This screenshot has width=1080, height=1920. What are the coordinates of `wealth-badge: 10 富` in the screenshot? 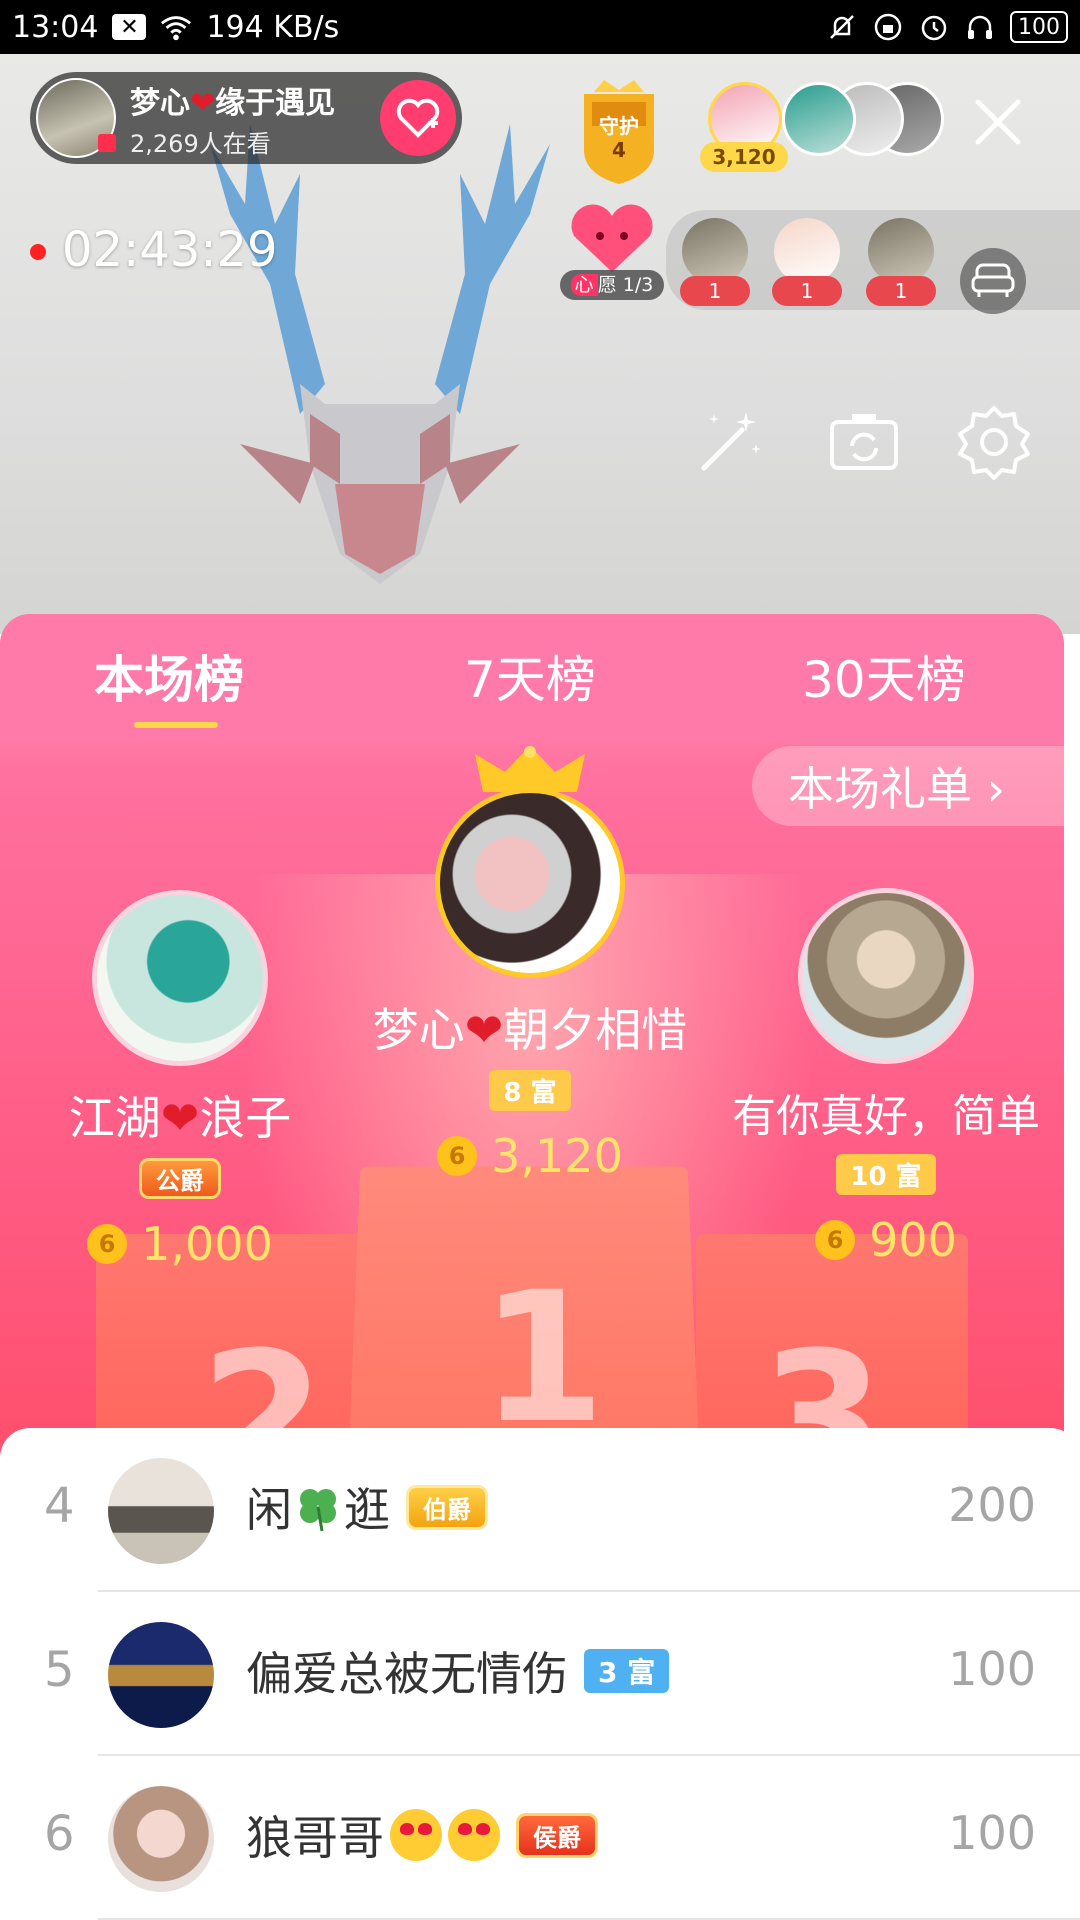 It's located at (886, 1174).